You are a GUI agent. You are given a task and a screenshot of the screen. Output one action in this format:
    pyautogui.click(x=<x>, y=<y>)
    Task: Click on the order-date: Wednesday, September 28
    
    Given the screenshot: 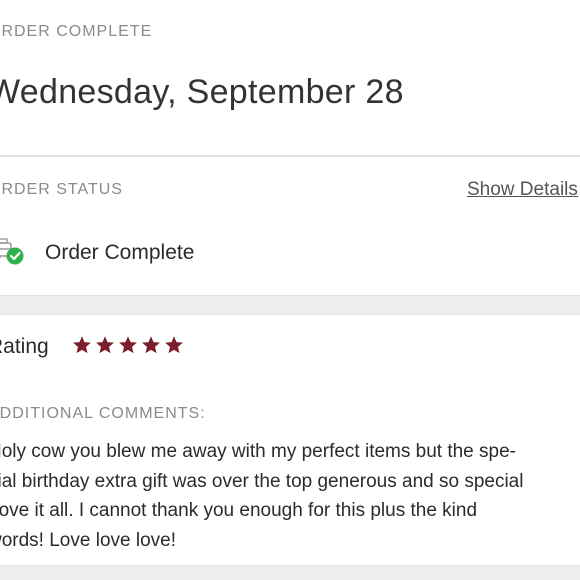 What is the action you would take?
    pyautogui.click(x=202, y=92)
    